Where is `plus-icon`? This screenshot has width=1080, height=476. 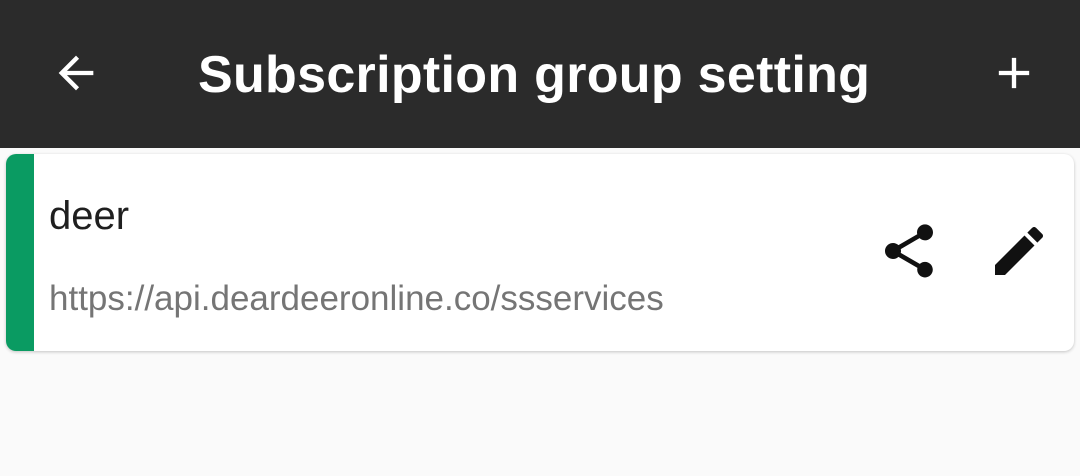 plus-icon is located at coordinates (1014, 73).